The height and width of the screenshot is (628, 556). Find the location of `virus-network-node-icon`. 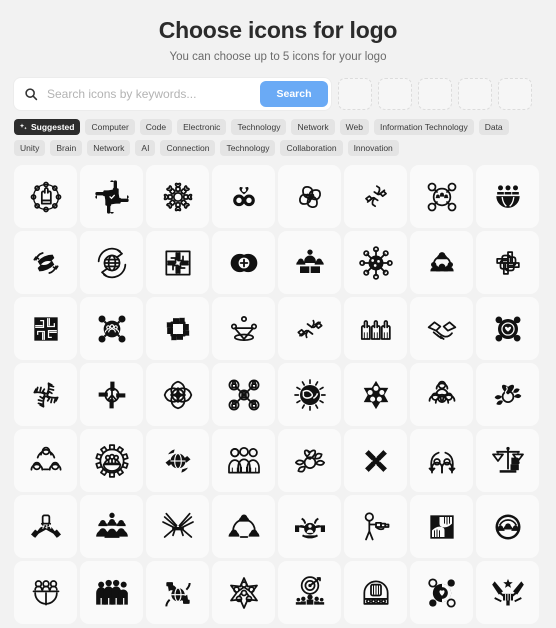

virus-network-node-icon is located at coordinates (375, 262).